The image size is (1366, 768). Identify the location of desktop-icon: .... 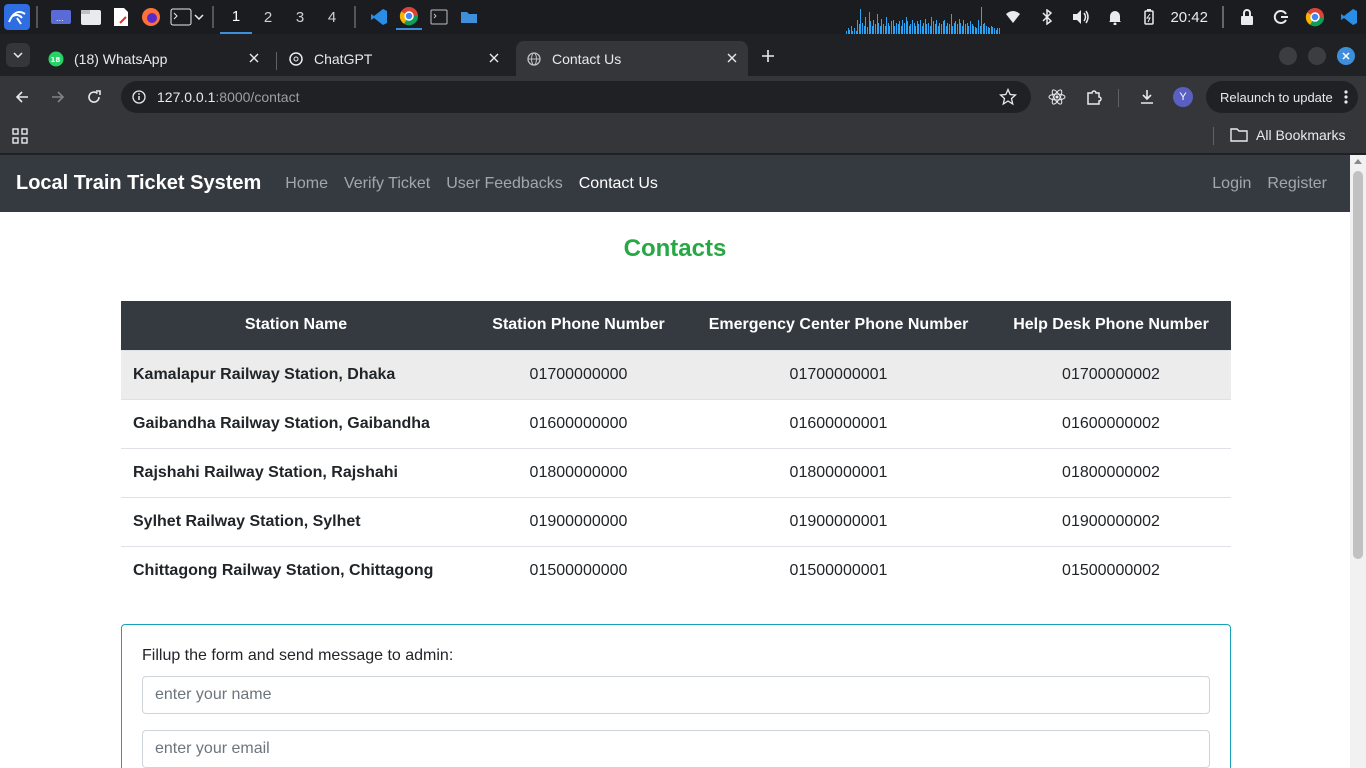
(61, 17).